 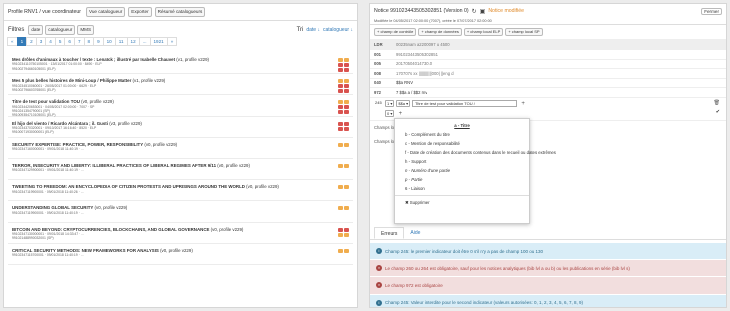 I want to click on add-subfield-icon: +, so click(x=523, y=104).